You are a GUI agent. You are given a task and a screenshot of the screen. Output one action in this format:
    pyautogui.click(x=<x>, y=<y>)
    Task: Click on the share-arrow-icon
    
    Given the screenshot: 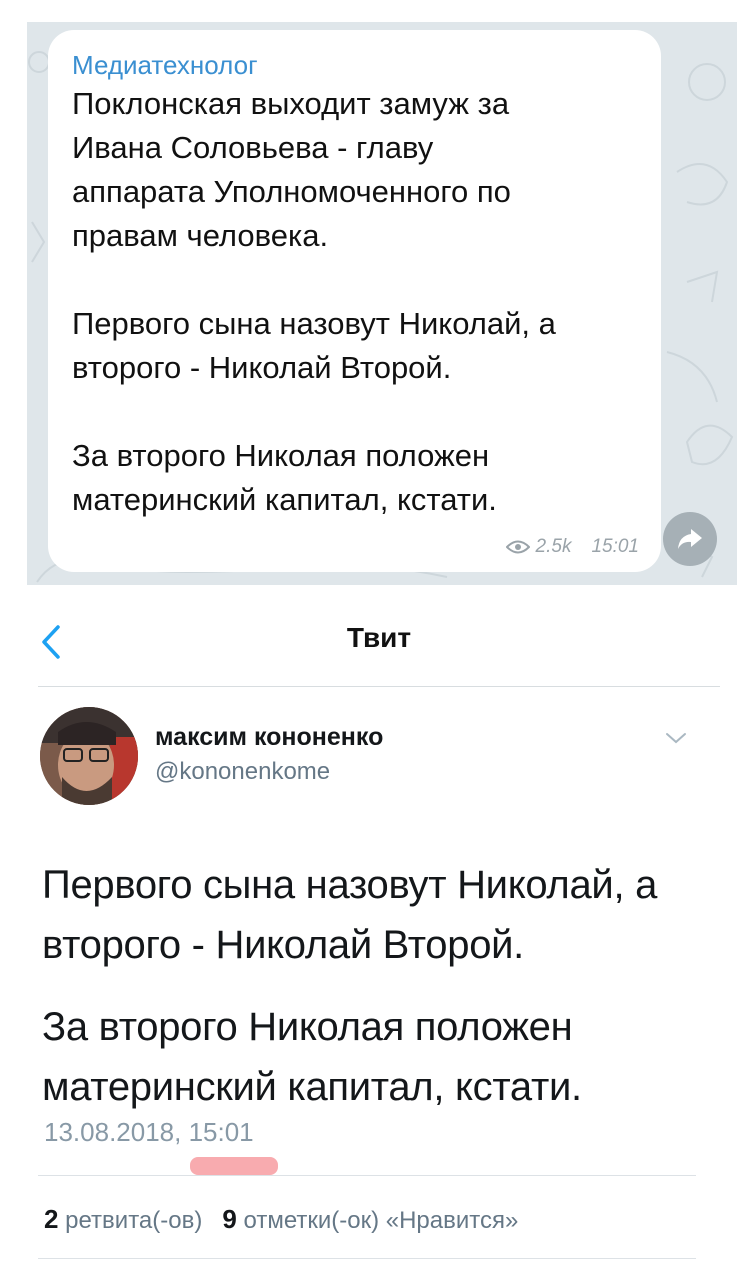 What is the action you would take?
    pyautogui.click(x=690, y=539)
    